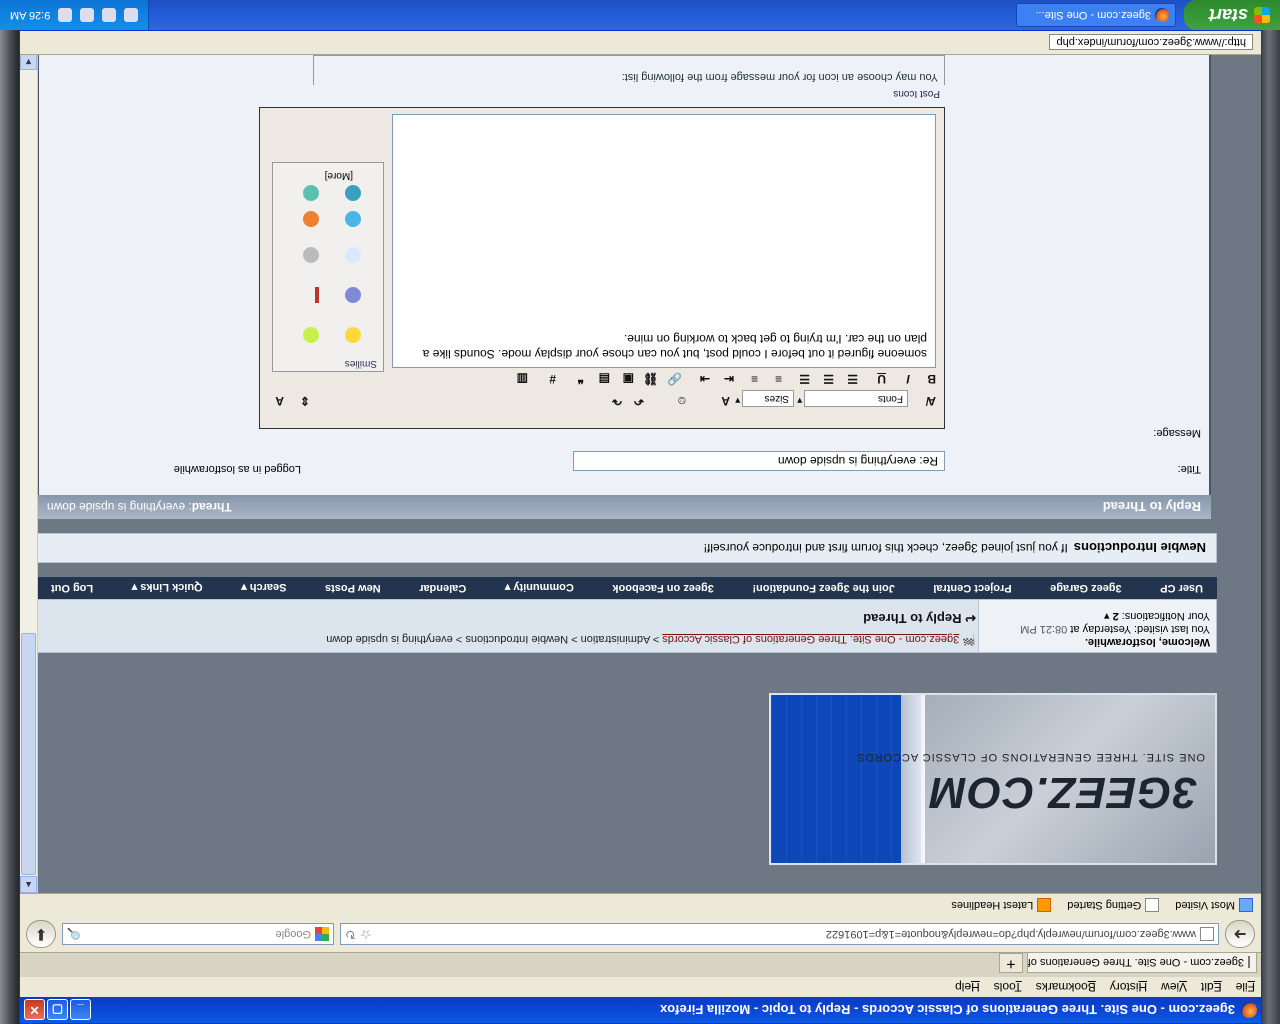 The width and height of the screenshot is (1280, 1024). What do you see at coordinates (109, 15) in the screenshot?
I see `usb-icon` at bounding box center [109, 15].